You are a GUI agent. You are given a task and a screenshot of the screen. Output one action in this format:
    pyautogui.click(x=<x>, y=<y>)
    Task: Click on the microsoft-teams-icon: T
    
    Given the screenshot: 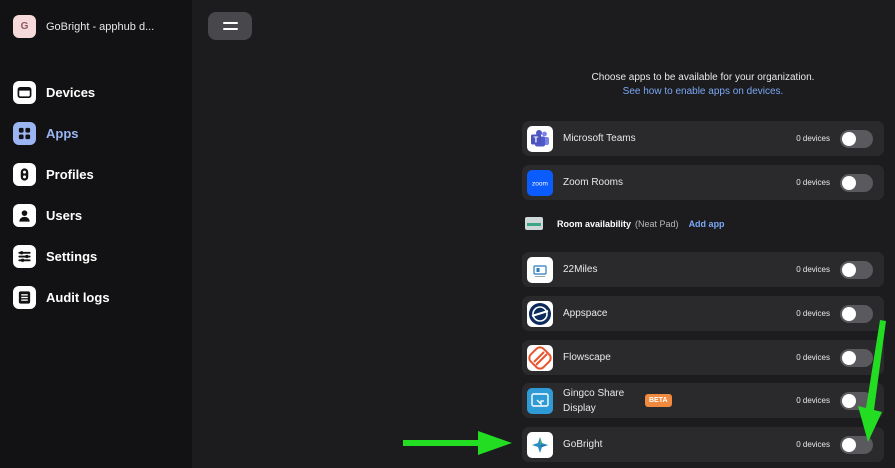 What is the action you would take?
    pyautogui.click(x=540, y=138)
    